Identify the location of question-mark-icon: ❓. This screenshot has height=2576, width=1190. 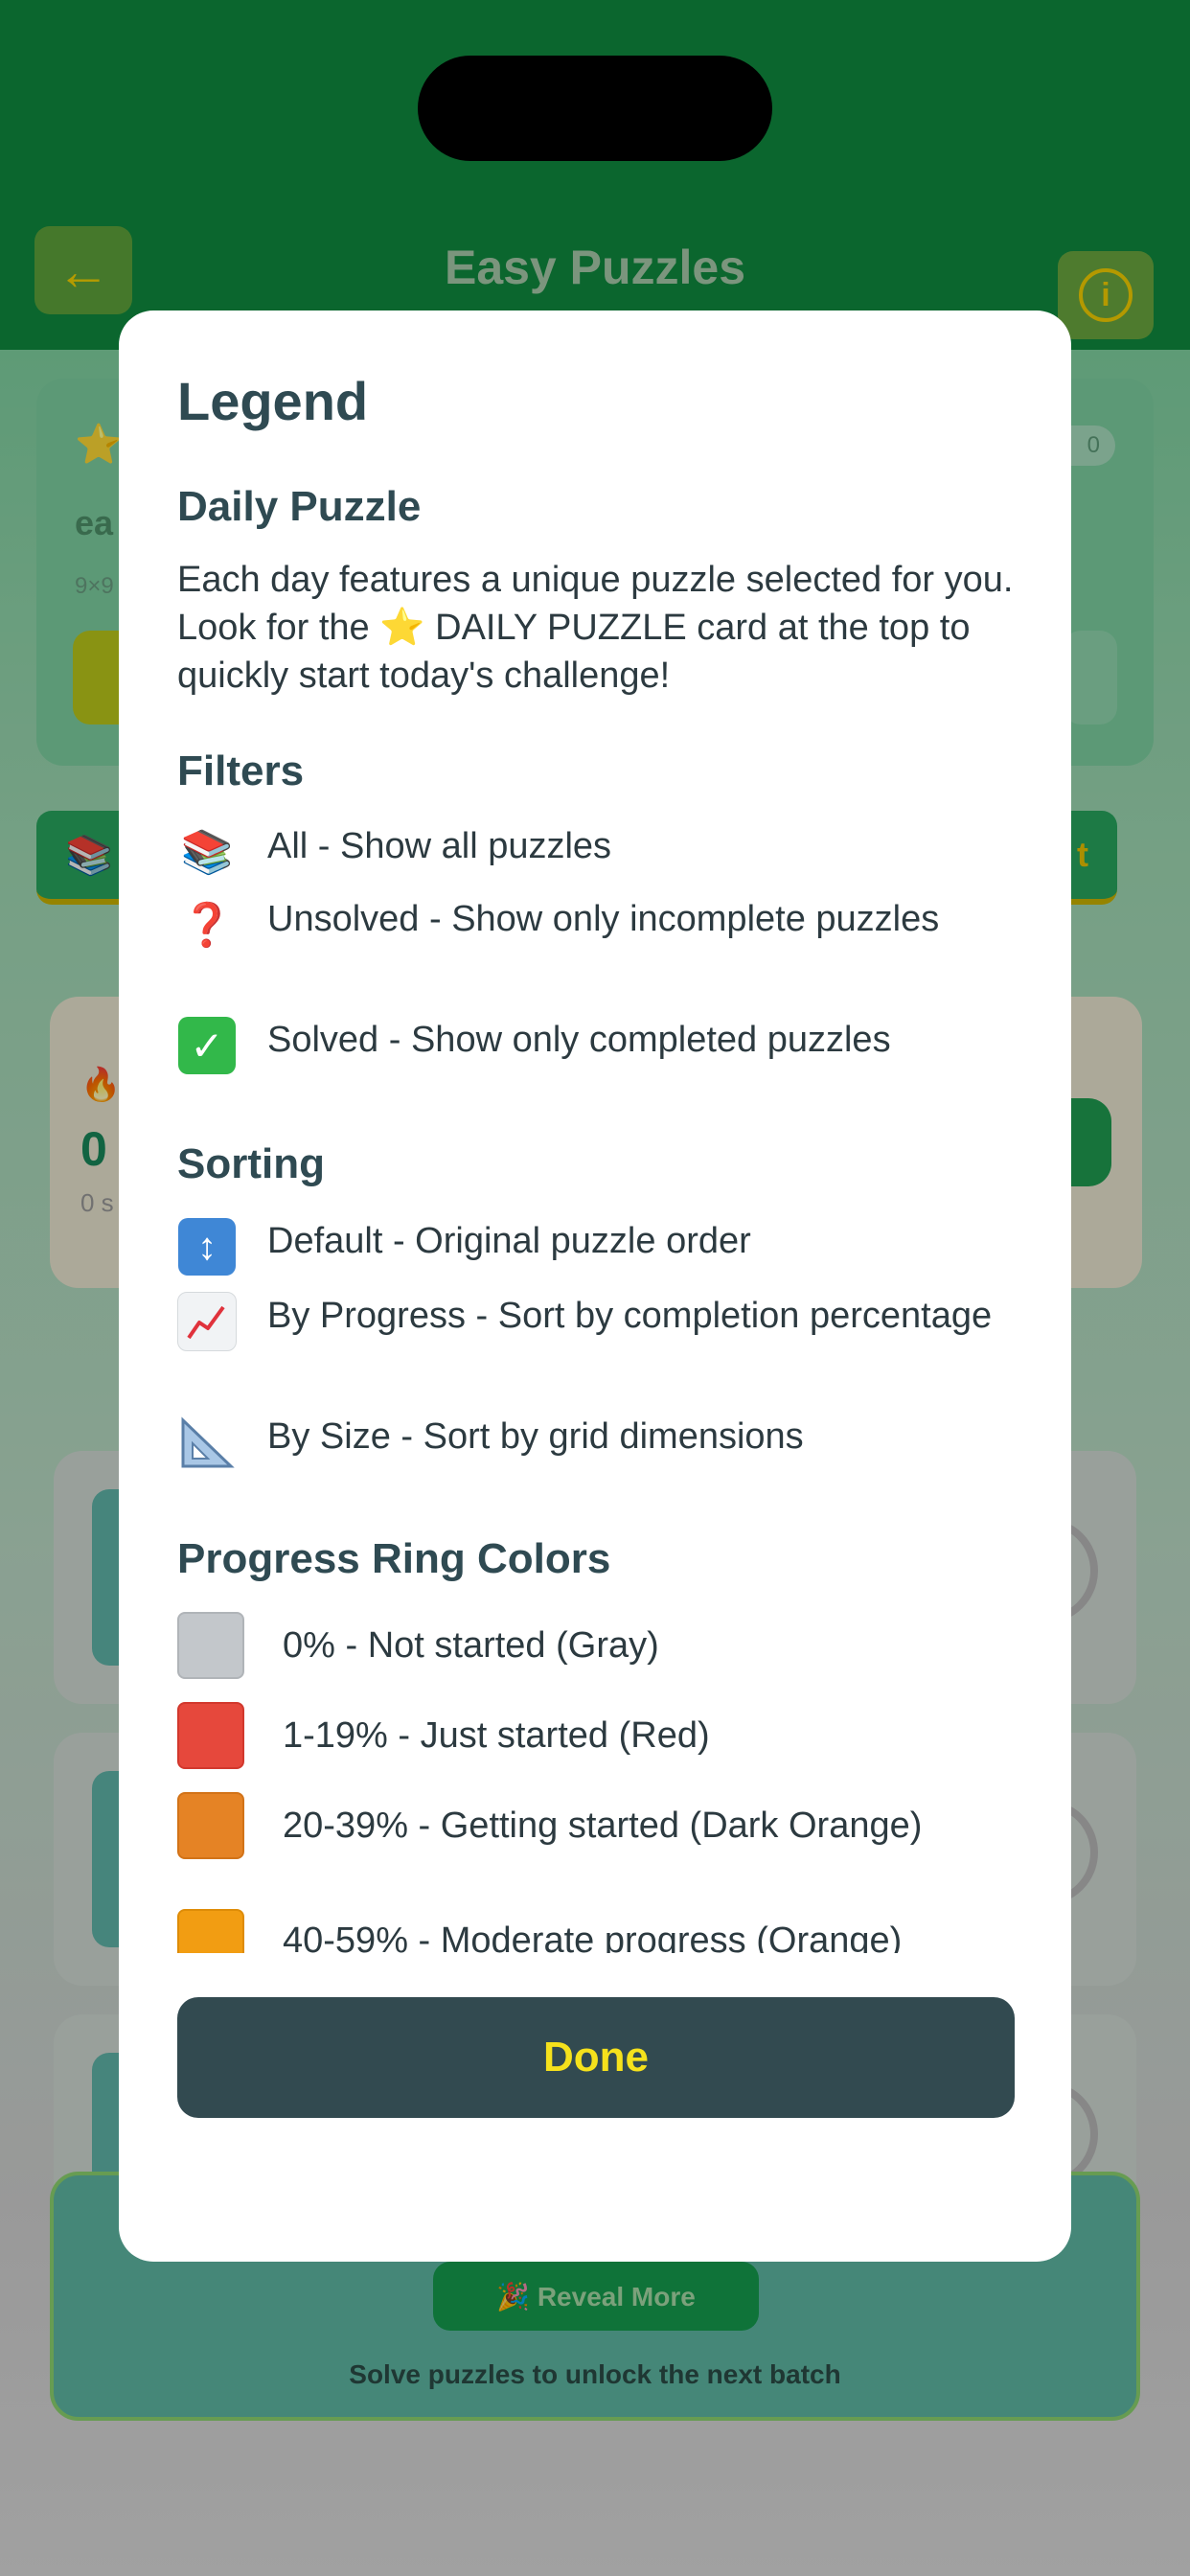
(207, 925).